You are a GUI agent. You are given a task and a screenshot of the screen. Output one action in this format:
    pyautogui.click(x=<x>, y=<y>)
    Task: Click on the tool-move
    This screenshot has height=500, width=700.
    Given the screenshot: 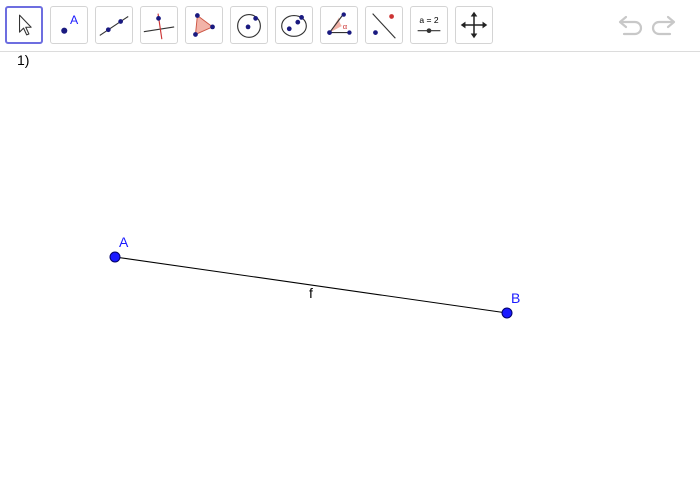 What is the action you would take?
    pyautogui.click(x=24, y=25)
    